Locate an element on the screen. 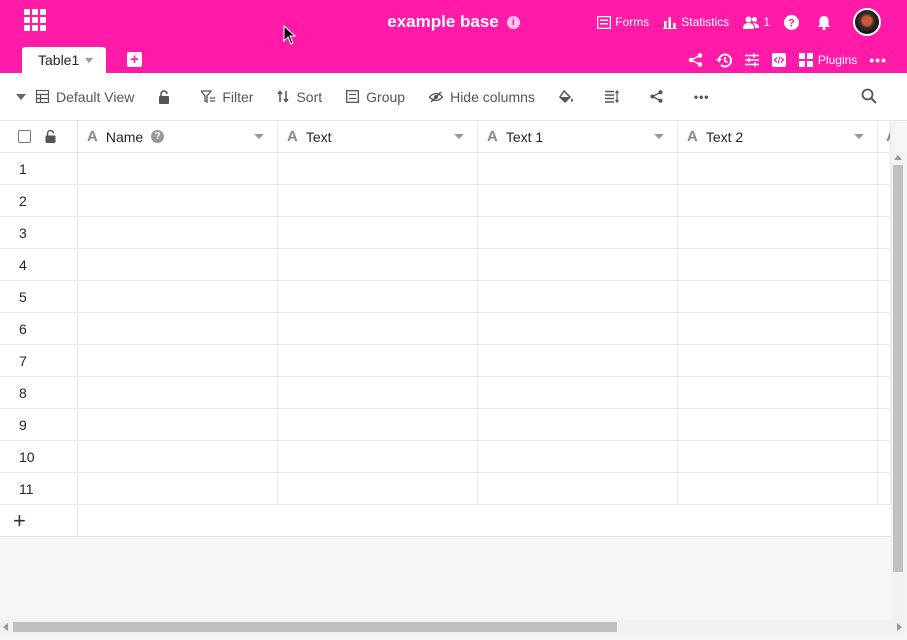  row-number-cell: 5 is located at coordinates (39, 296).